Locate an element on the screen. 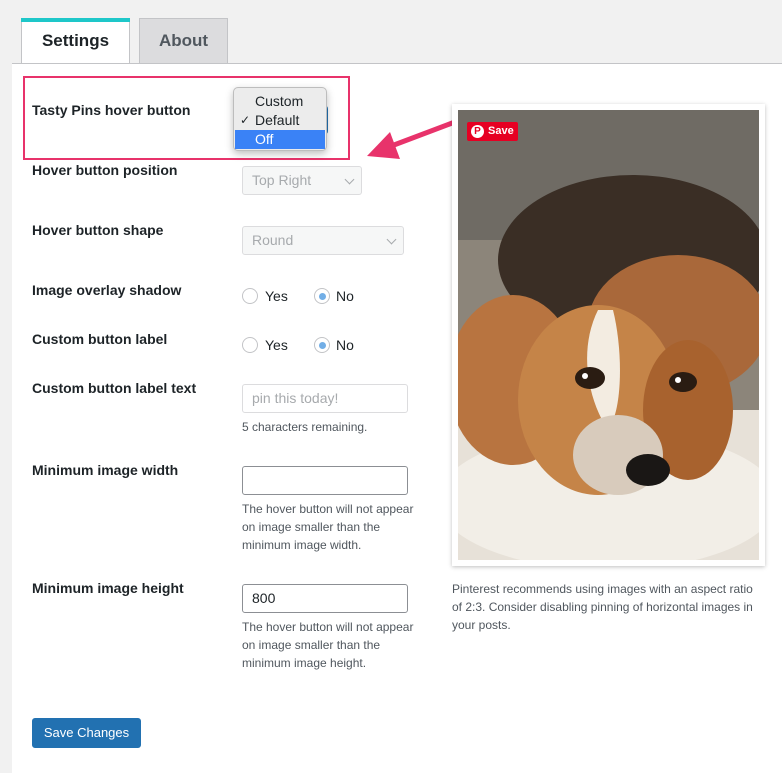 The width and height of the screenshot is (782, 773). custom-label-no-label: No is located at coordinates (345, 345).